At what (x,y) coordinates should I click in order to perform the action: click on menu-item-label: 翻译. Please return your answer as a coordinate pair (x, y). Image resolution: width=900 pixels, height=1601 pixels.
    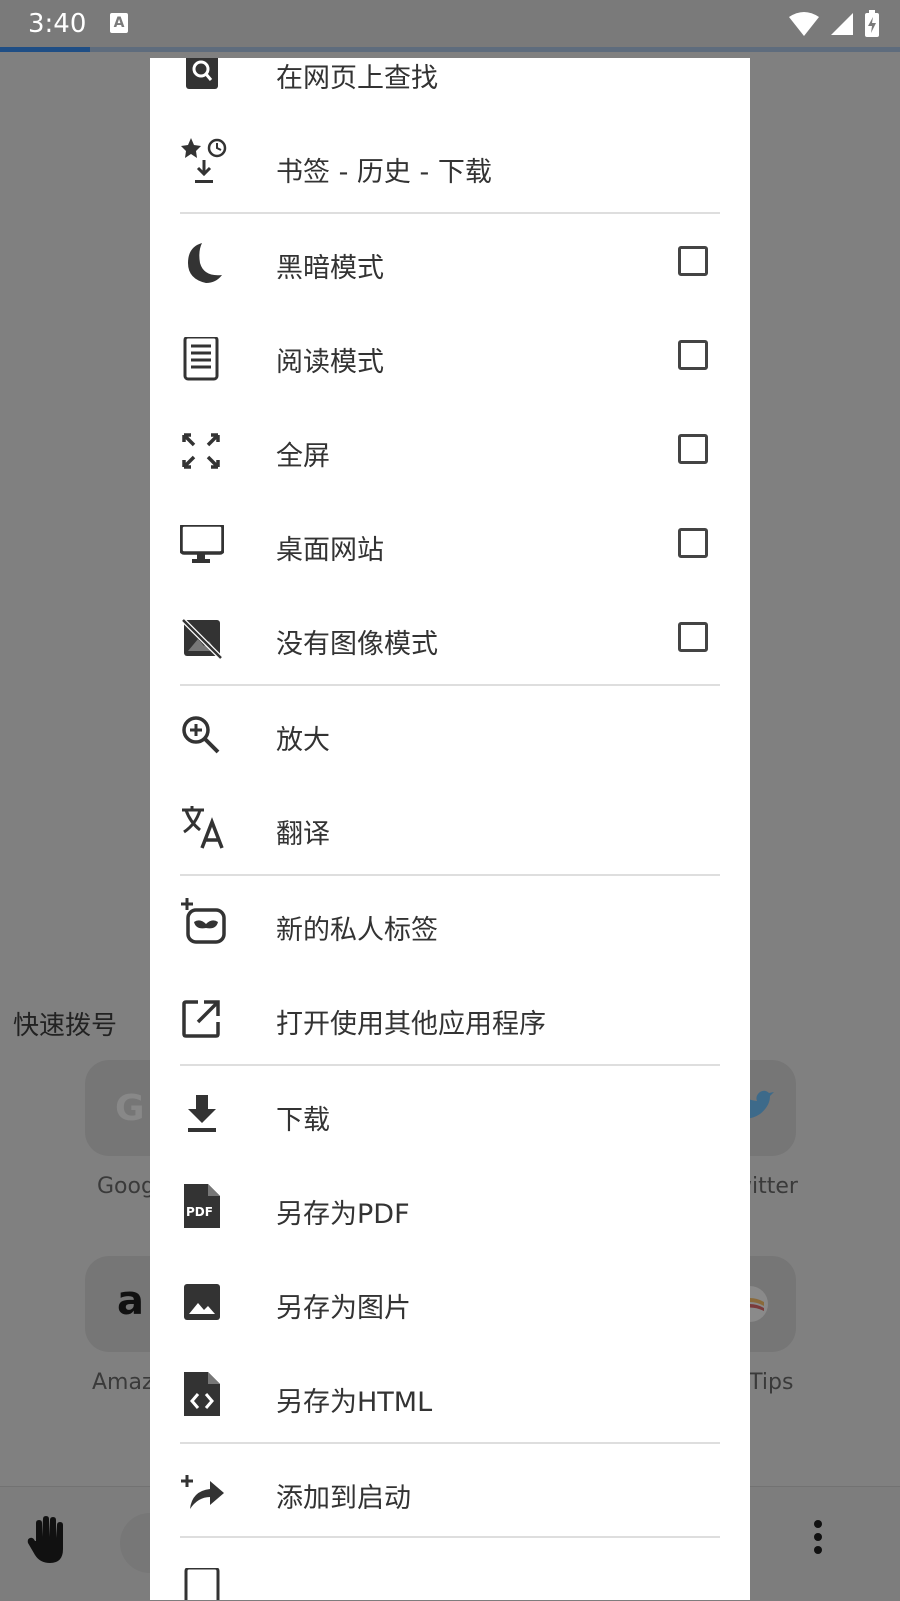
    Looking at the image, I should click on (303, 834).